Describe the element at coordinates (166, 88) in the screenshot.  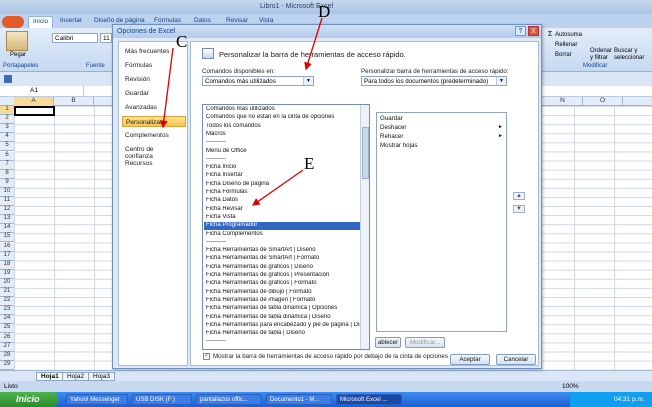
I see `arrow-c` at that location.